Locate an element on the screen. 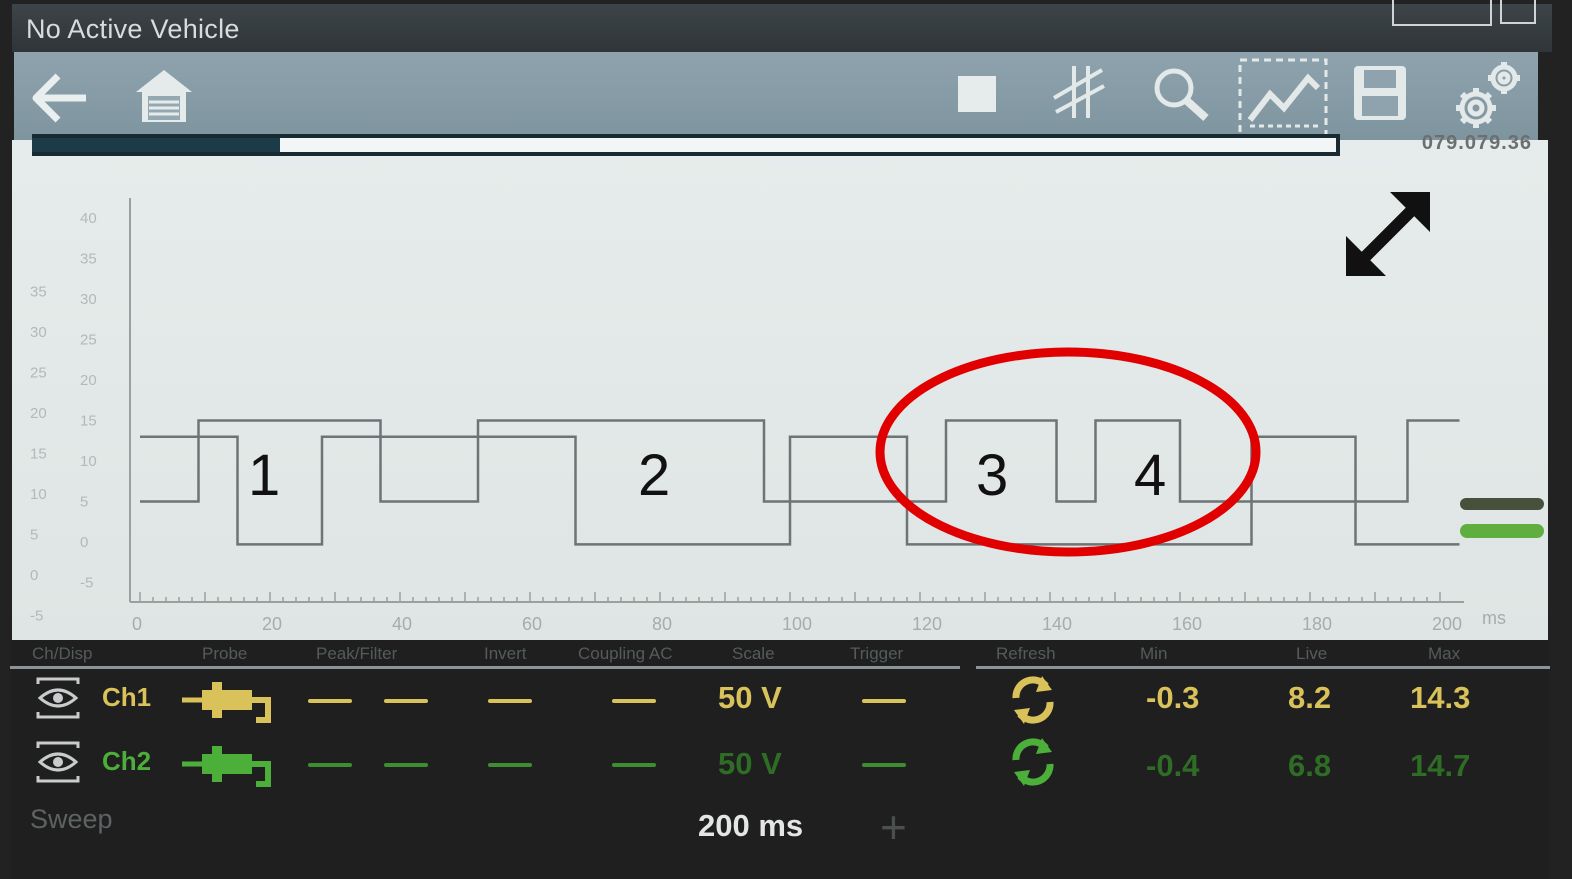 The image size is (1572, 879). trace-ch1 is located at coordinates (800, 461).